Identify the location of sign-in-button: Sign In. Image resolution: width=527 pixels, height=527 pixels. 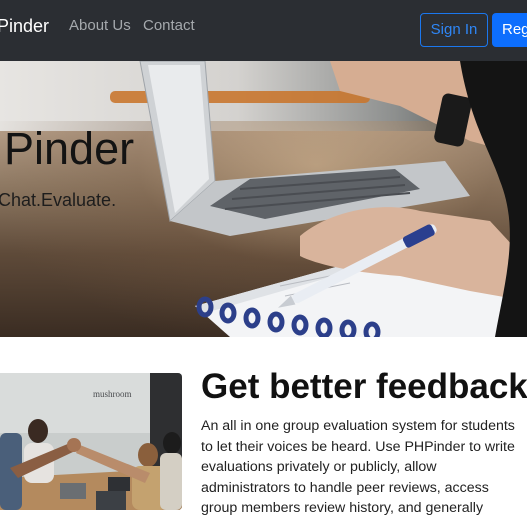
(454, 30).